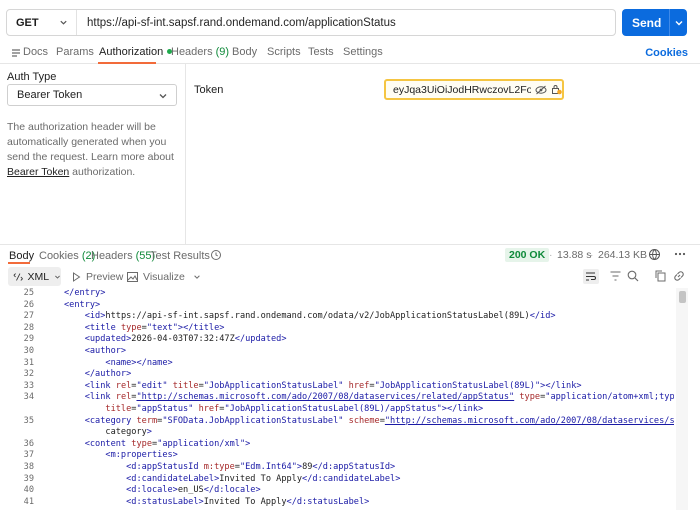  I want to click on method-label: GET, so click(27, 22).